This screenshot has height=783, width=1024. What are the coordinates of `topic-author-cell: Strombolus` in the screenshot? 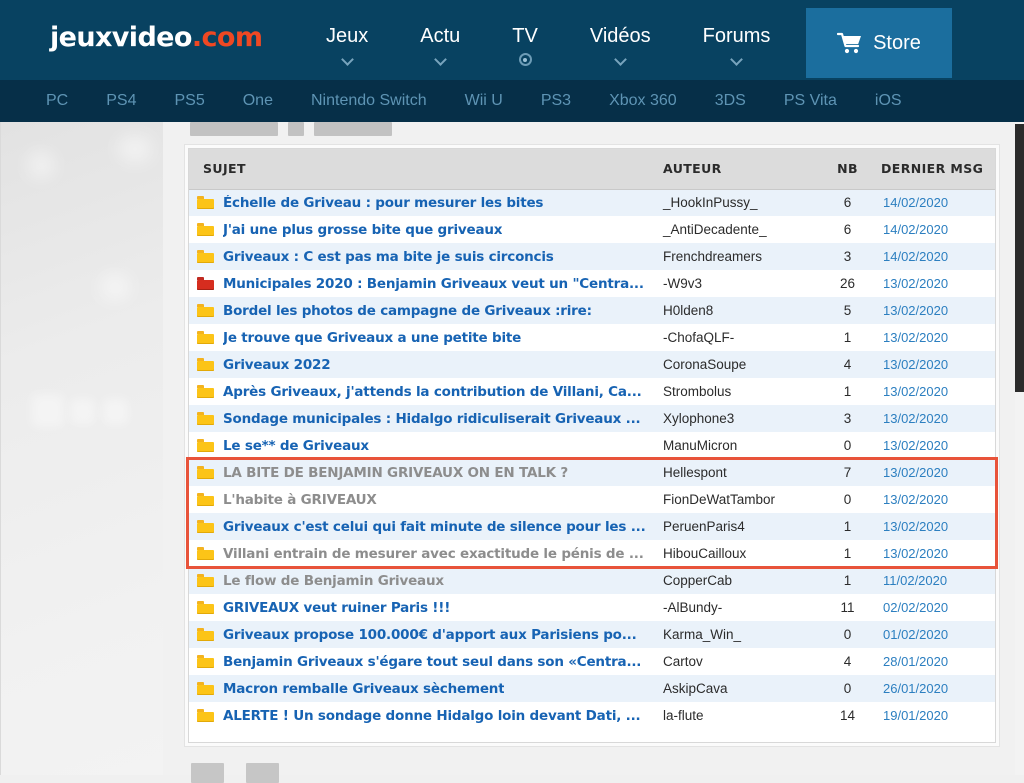 It's located at (737, 391).